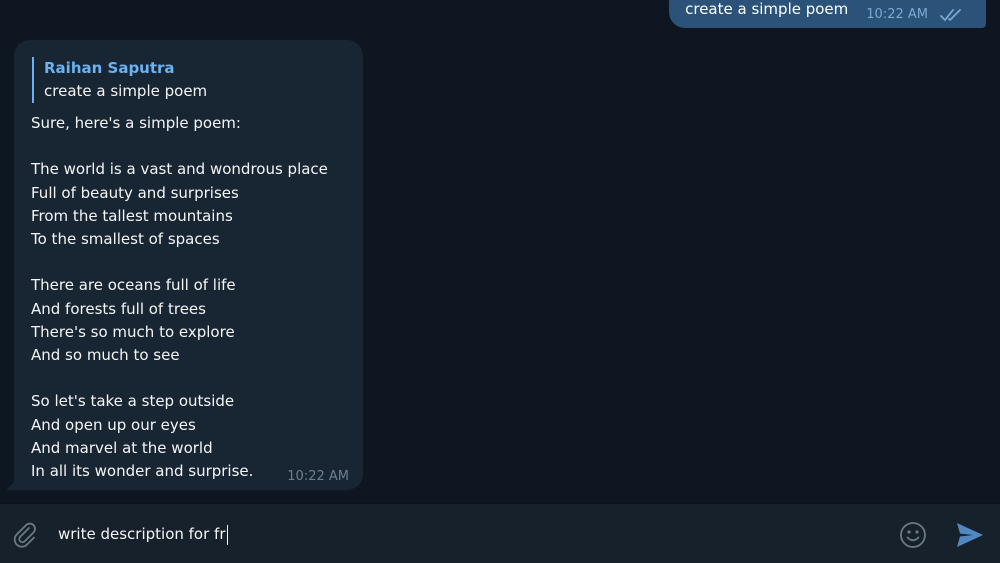 This screenshot has width=1000, height=563. Describe the element at coordinates (109, 68) in the screenshot. I see `reply-sender-name: Raihan Saputra` at that location.